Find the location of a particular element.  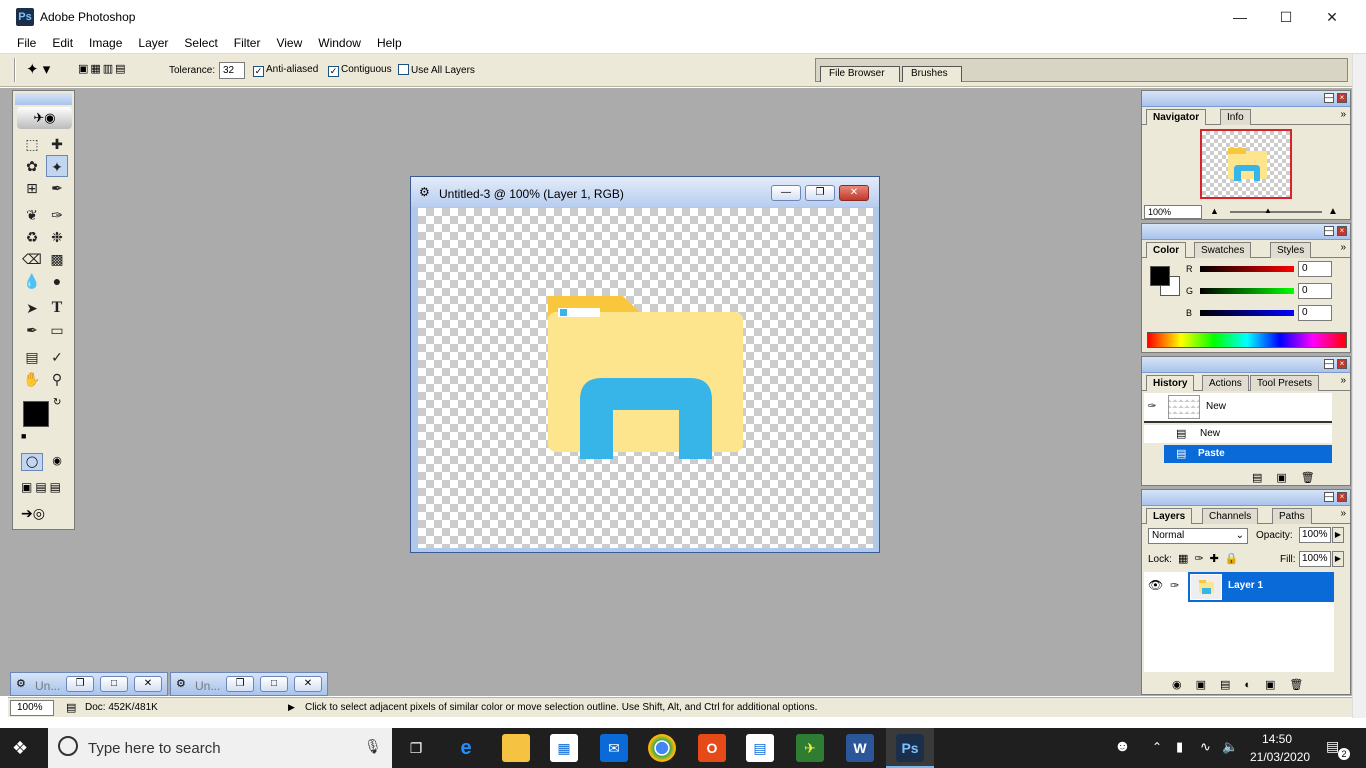

store-icon: ▦ is located at coordinates (564, 748).